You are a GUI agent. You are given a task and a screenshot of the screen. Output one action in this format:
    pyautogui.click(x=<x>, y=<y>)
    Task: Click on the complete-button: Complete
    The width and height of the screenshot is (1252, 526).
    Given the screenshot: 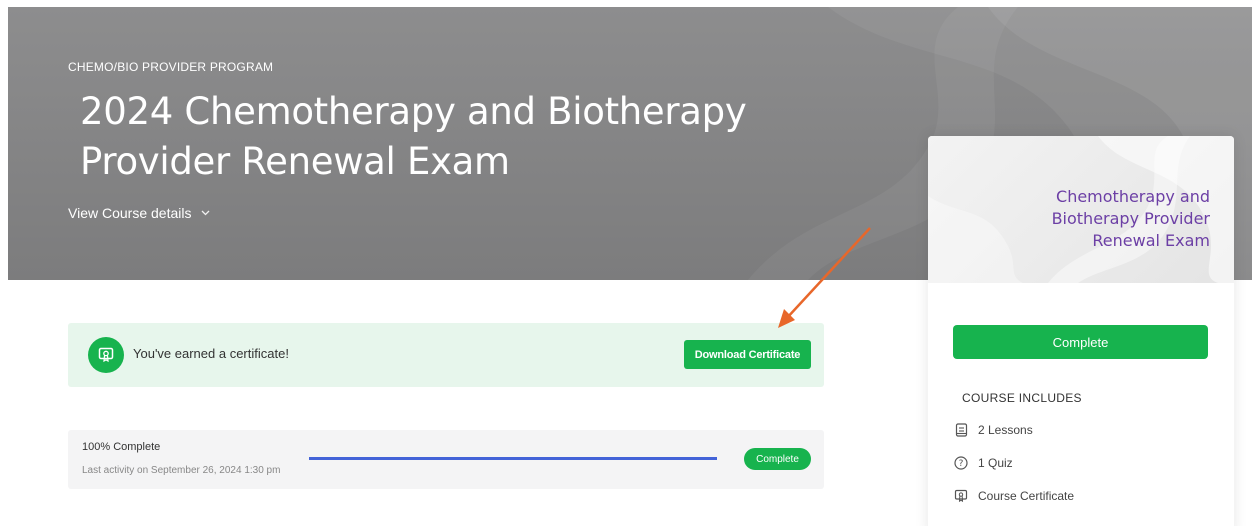 What is the action you would take?
    pyautogui.click(x=1080, y=342)
    